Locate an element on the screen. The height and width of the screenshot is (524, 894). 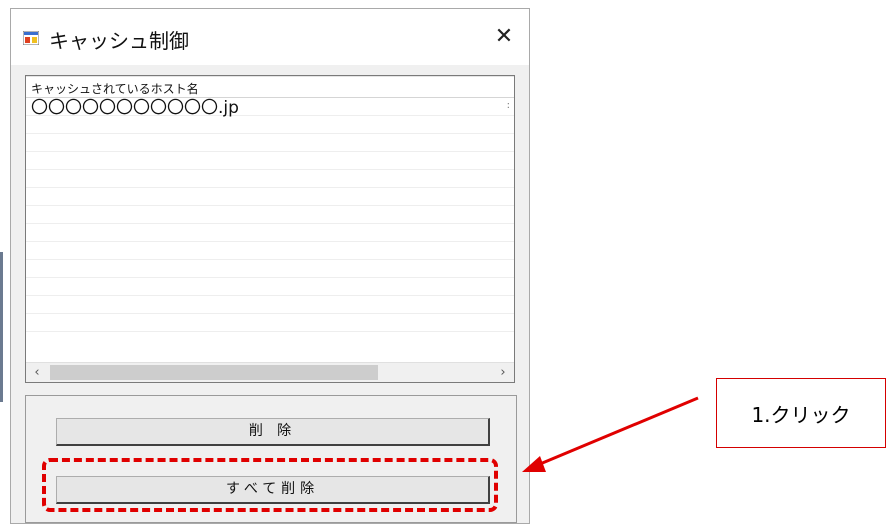
delete-button: 削 除 is located at coordinates (273, 432).